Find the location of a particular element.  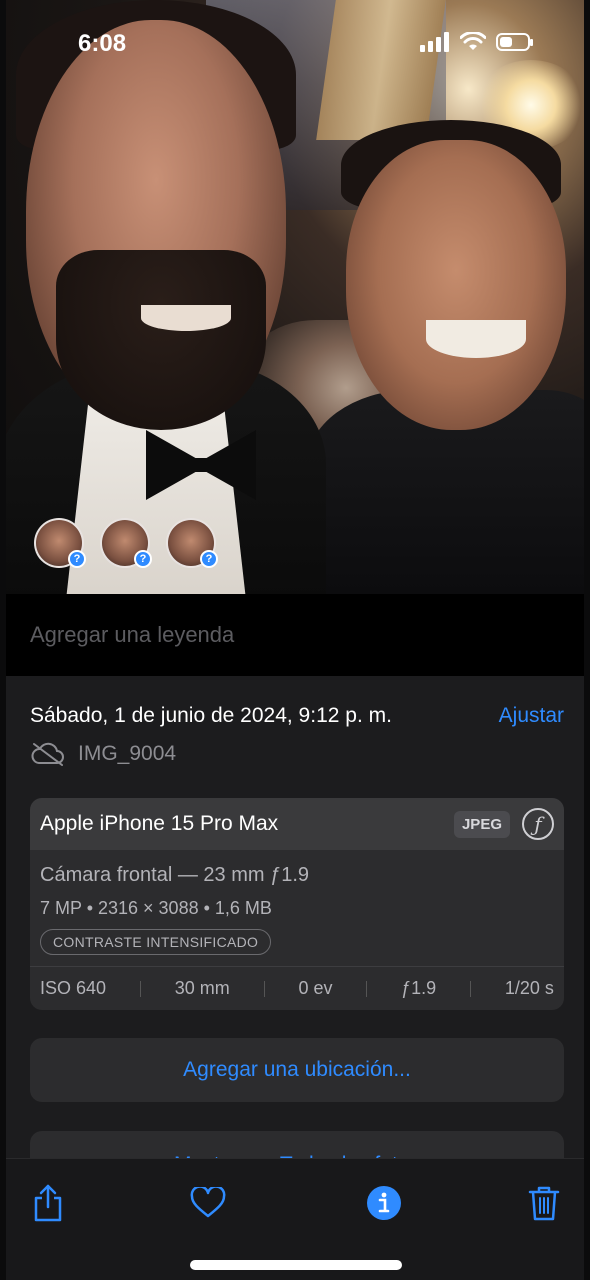

trash-icon is located at coordinates (544, 1203).